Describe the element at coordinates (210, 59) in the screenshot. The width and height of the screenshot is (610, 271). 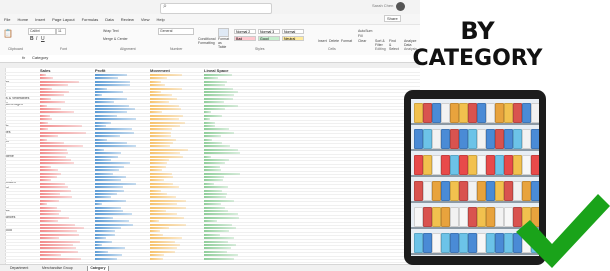
I see `formula-bar: fx Category` at that location.